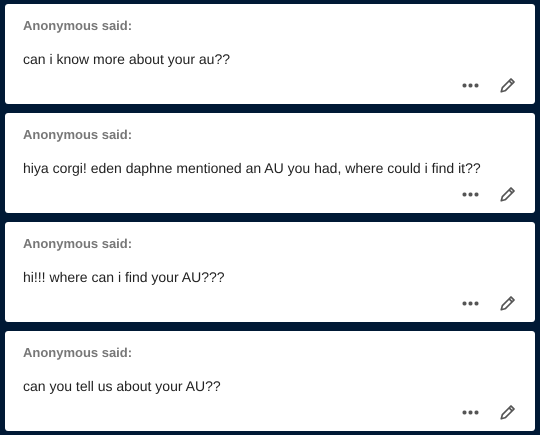 The height and width of the screenshot is (435, 540). I want to click on question-text: can i know more about your au??, so click(126, 59).